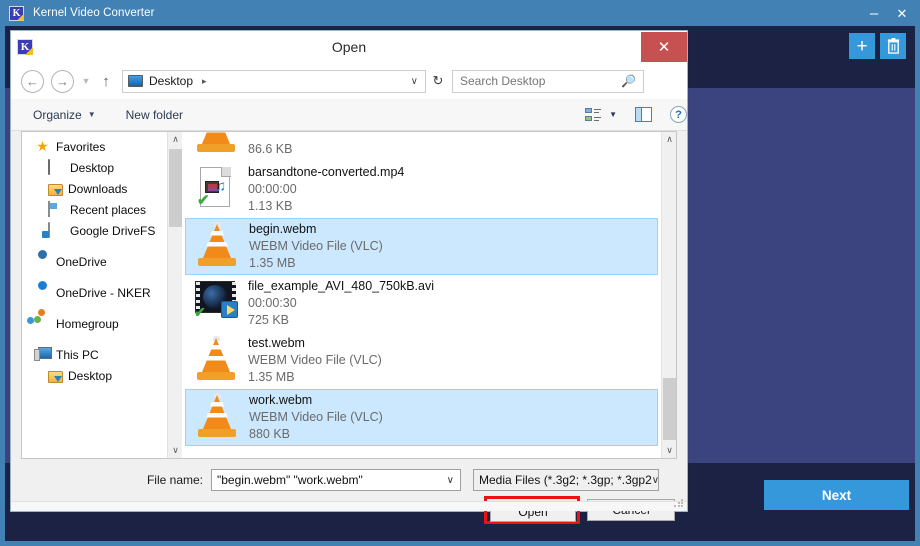 The height and width of the screenshot is (546, 920). I want to click on nav-item-onedrive-nker: OneDrive - NKER, so click(94, 292).